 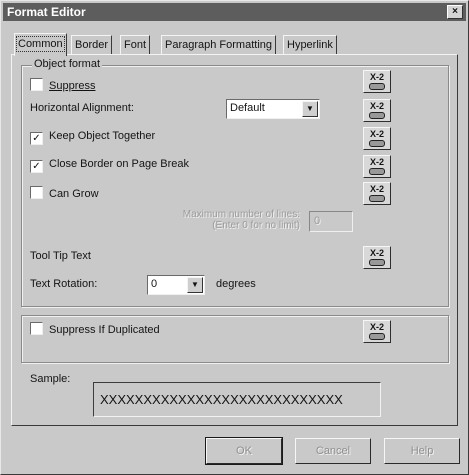 What do you see at coordinates (67, 64) in the screenshot?
I see `object-format-label: Object format` at bounding box center [67, 64].